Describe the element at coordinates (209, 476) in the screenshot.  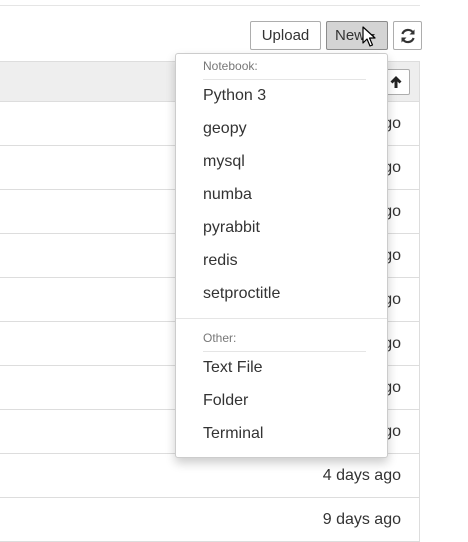
I see `file-row: 4 days ago` at that location.